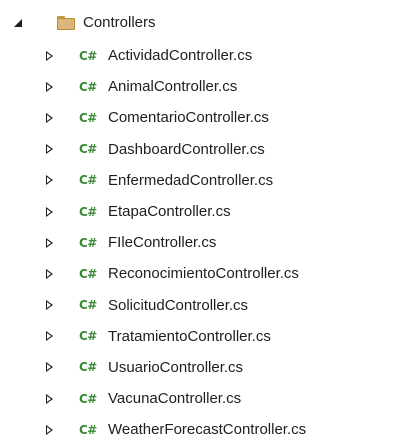 The height and width of the screenshot is (445, 411). I want to click on tree-item-file: C# TratamientoController.cs, so click(205, 336).